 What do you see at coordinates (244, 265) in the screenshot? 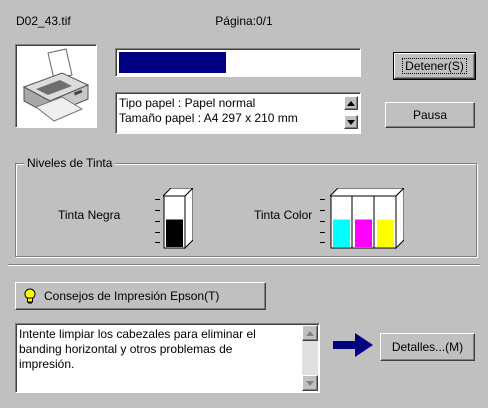
I see `section-divider` at bounding box center [244, 265].